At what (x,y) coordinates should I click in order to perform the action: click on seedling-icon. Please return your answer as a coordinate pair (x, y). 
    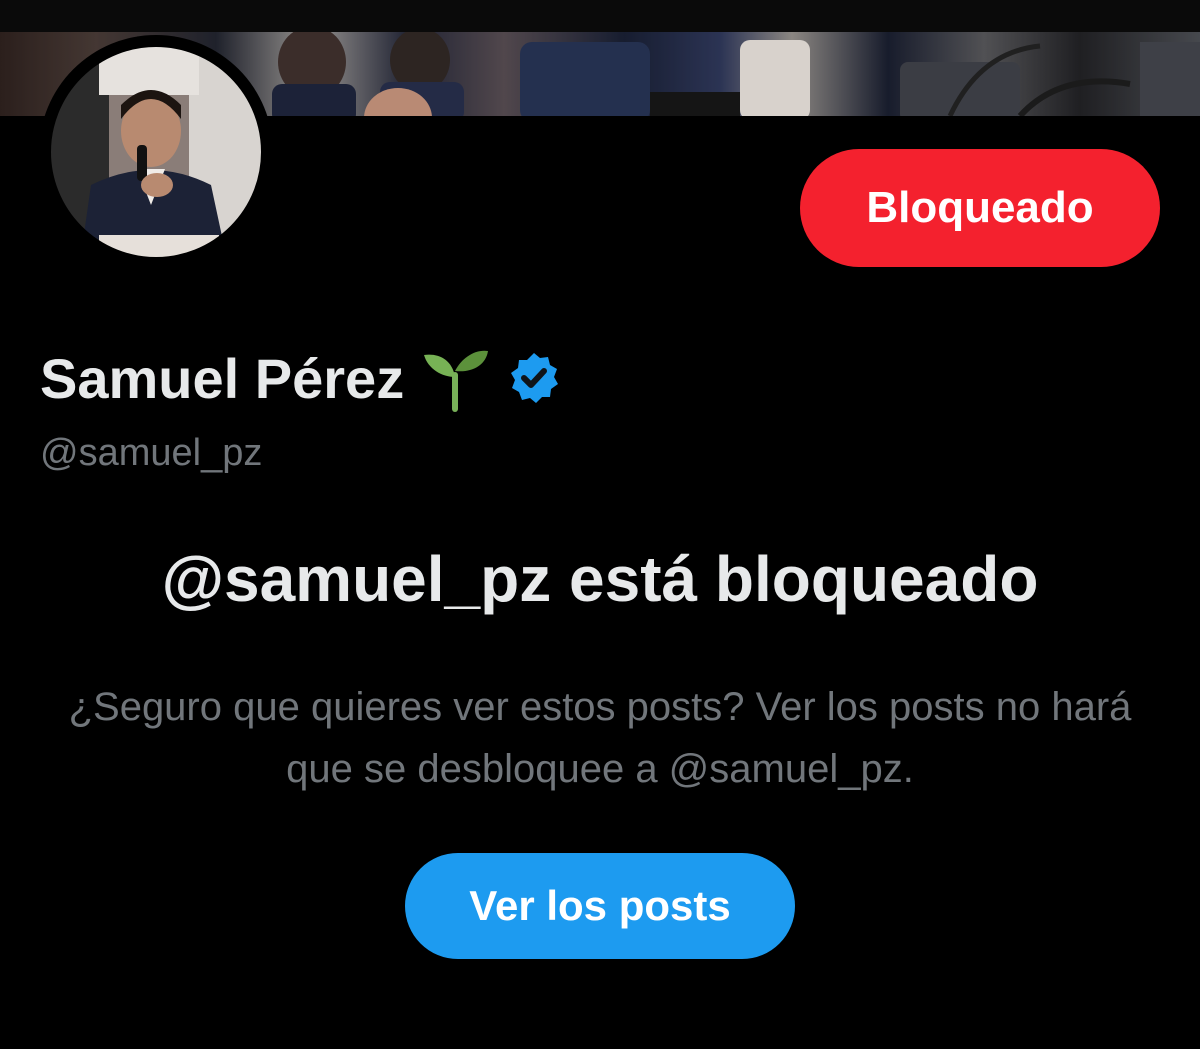
    Looking at the image, I should click on (455, 378).